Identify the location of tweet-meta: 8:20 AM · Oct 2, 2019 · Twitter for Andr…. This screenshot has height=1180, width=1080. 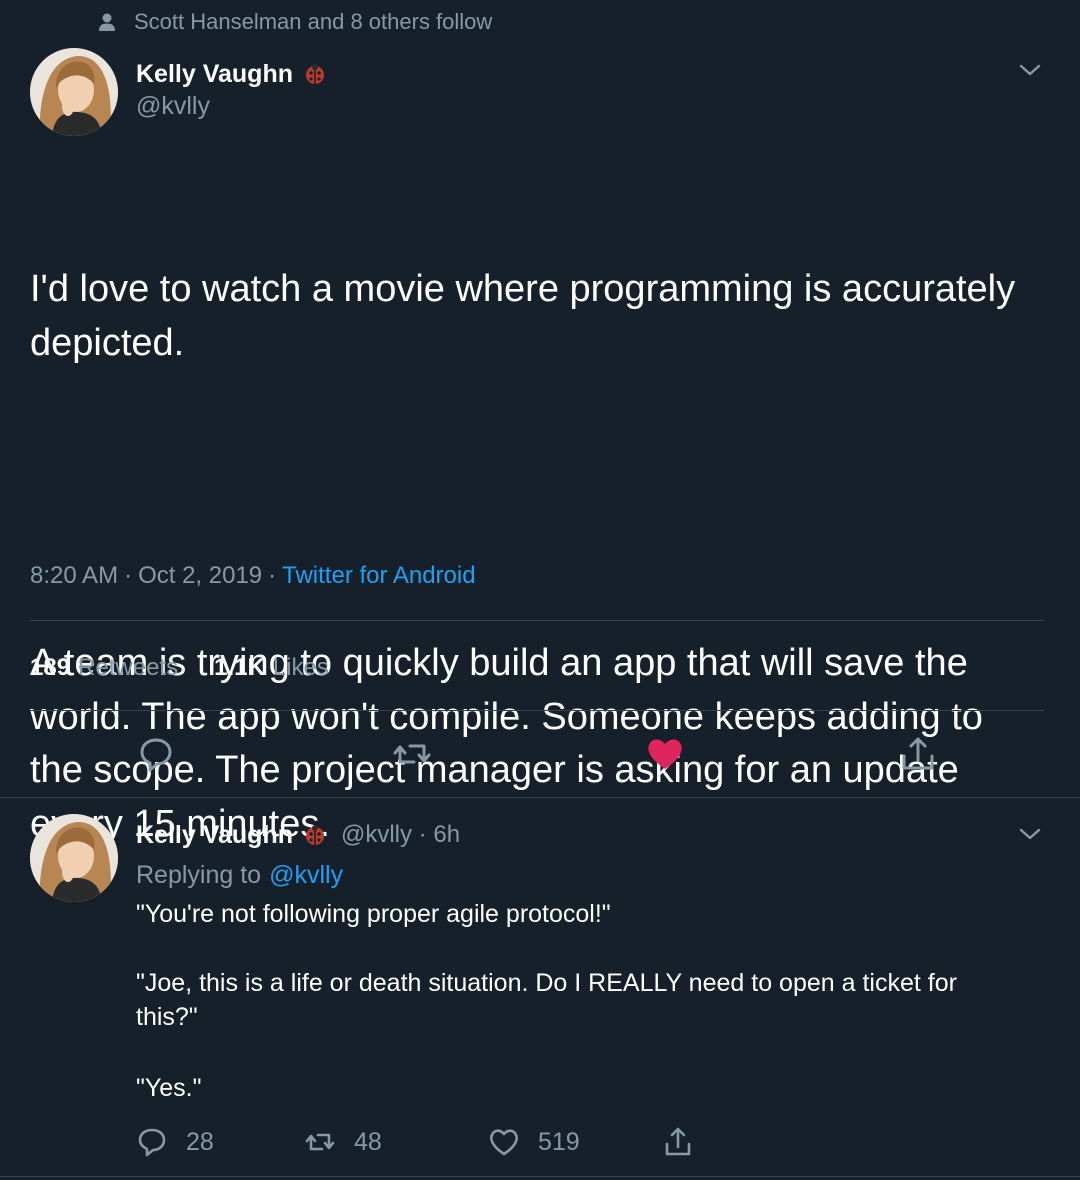
(253, 576).